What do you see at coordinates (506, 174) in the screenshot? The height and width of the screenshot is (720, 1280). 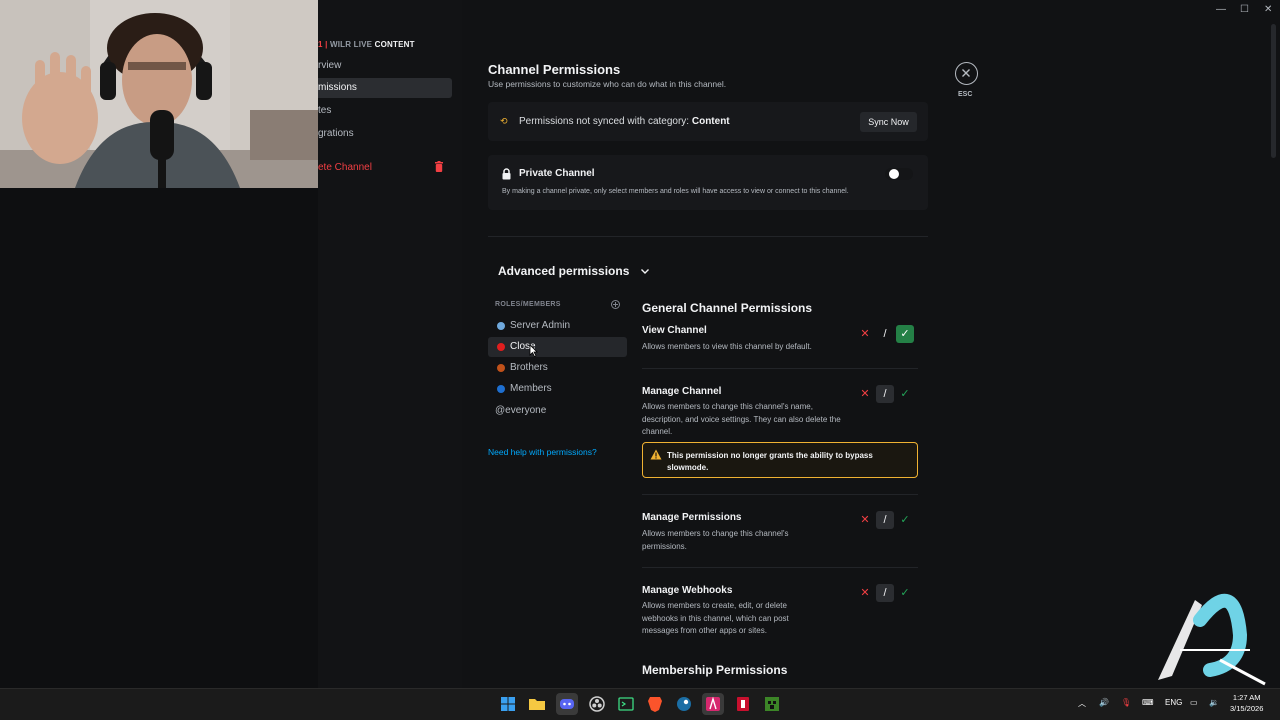 I see `lock-icon` at bounding box center [506, 174].